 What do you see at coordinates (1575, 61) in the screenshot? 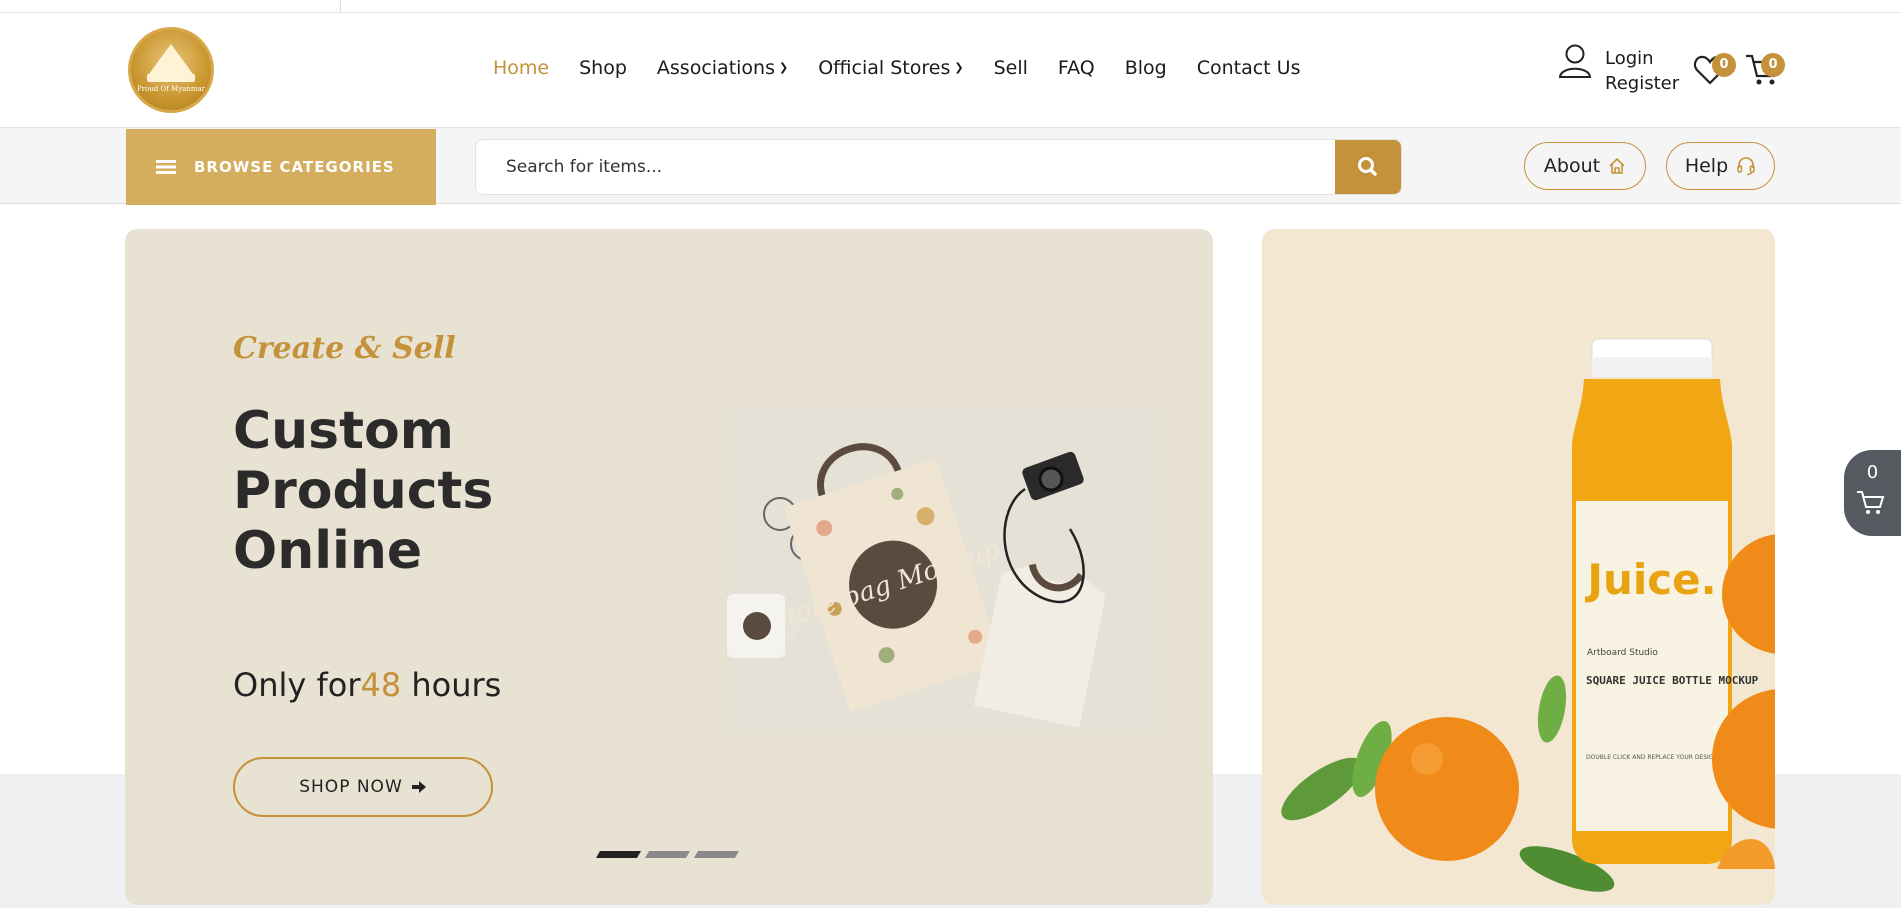
I see `user-icon` at bounding box center [1575, 61].